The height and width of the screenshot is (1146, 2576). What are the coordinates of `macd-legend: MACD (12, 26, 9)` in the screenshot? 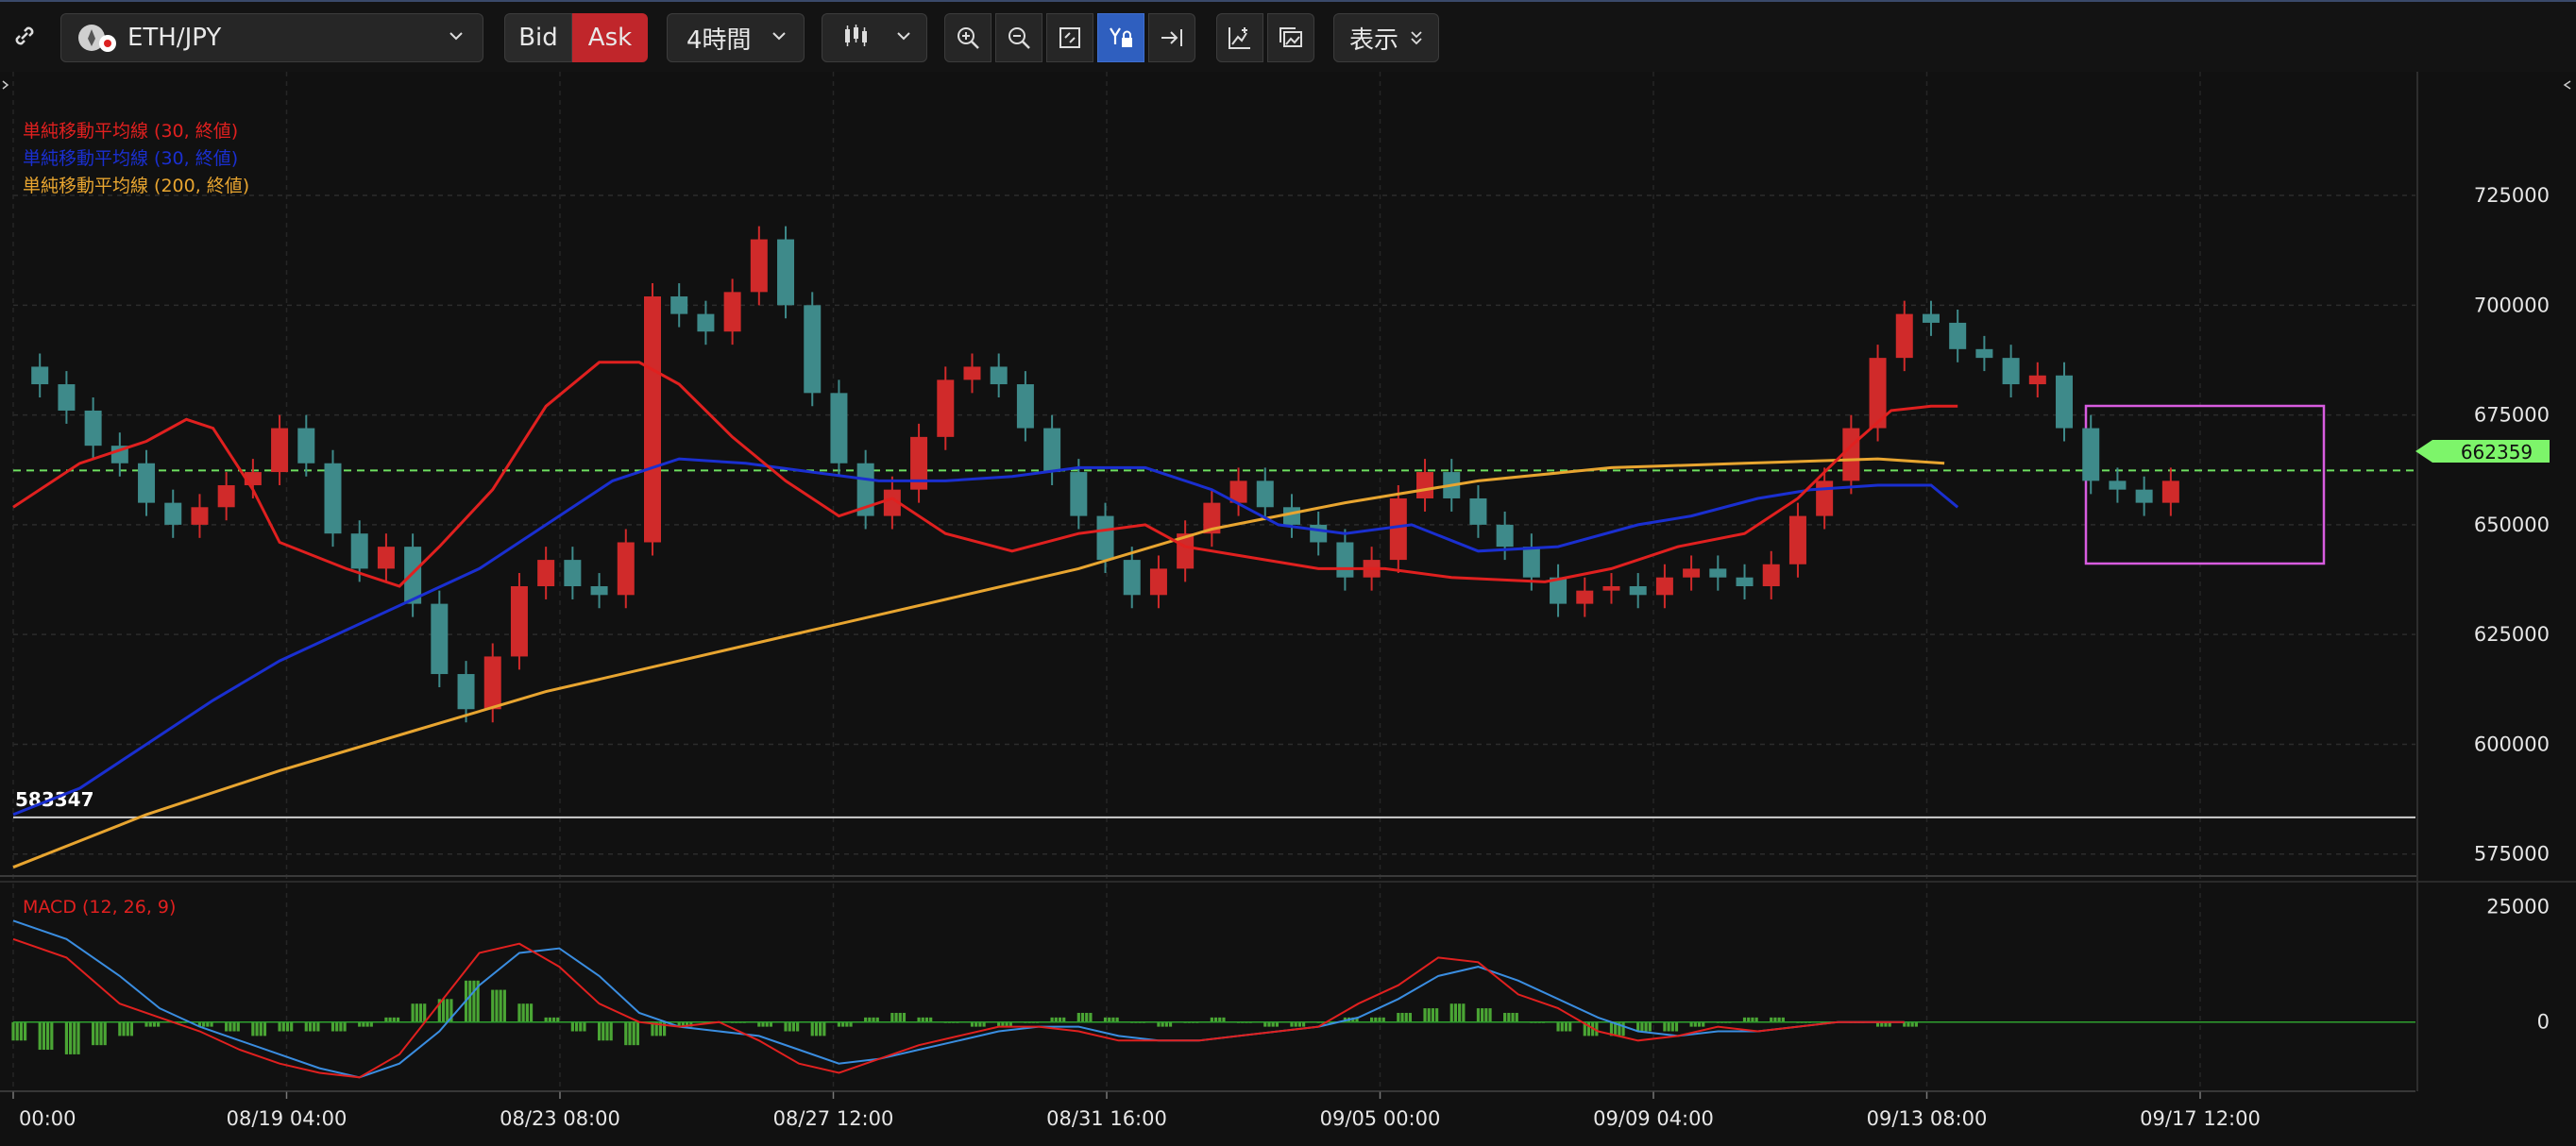 It's located at (99, 908).